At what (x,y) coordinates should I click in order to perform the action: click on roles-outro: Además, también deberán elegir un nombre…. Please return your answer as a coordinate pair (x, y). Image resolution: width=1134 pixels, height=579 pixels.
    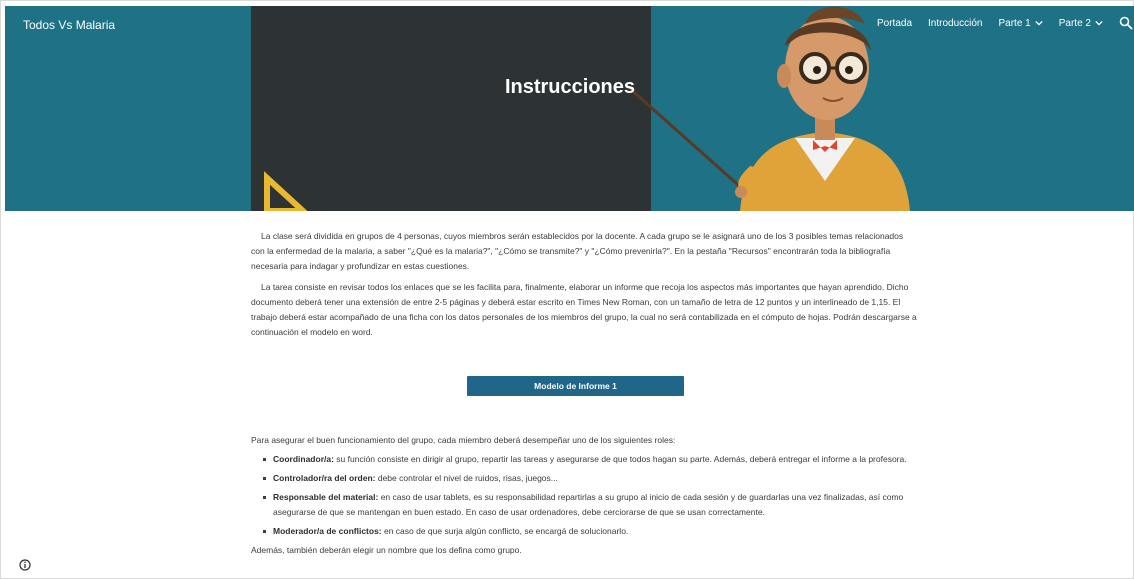
    Looking at the image, I should click on (386, 550).